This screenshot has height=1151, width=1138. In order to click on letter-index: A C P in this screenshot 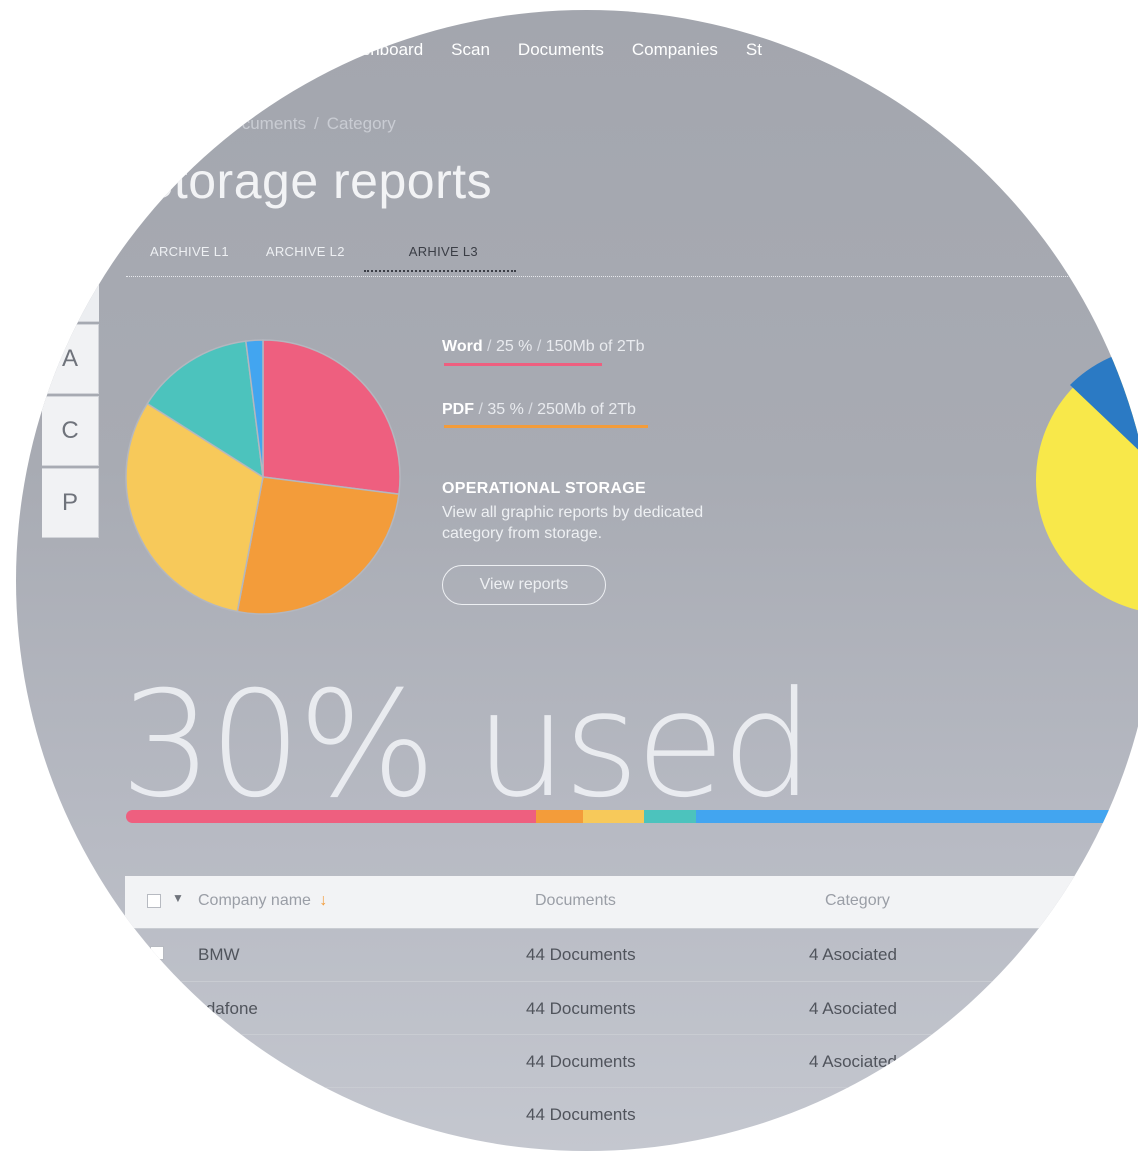, I will do `click(70, 432)`.